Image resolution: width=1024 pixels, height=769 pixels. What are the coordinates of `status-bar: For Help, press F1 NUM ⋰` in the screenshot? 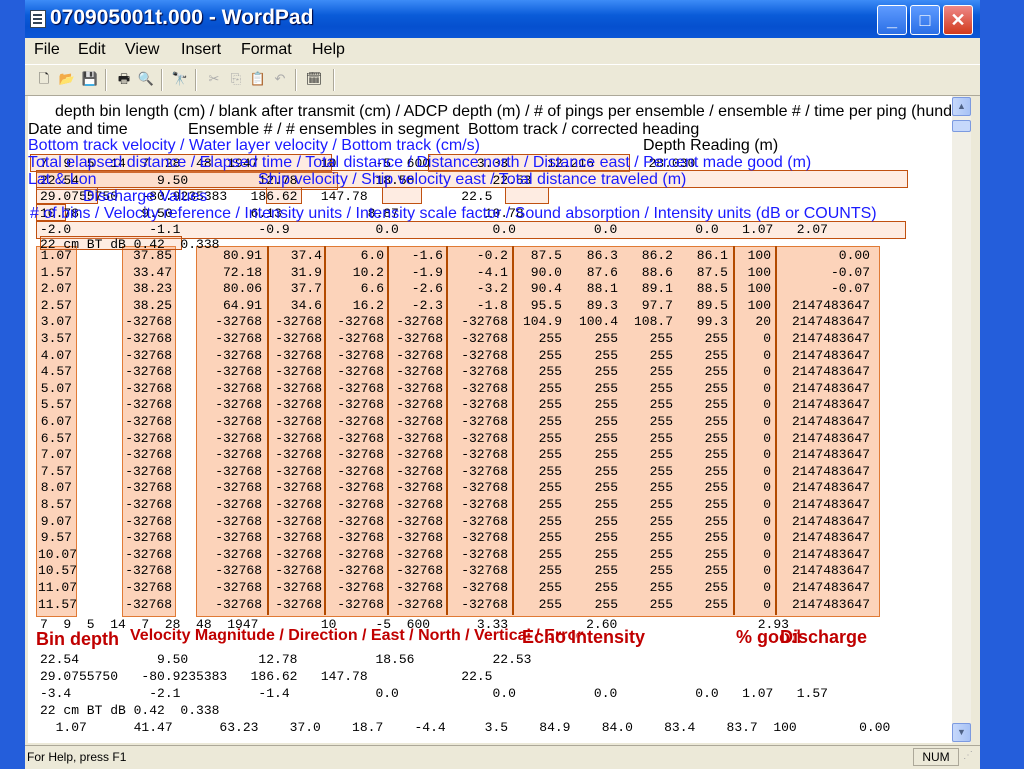 It's located at (502, 757).